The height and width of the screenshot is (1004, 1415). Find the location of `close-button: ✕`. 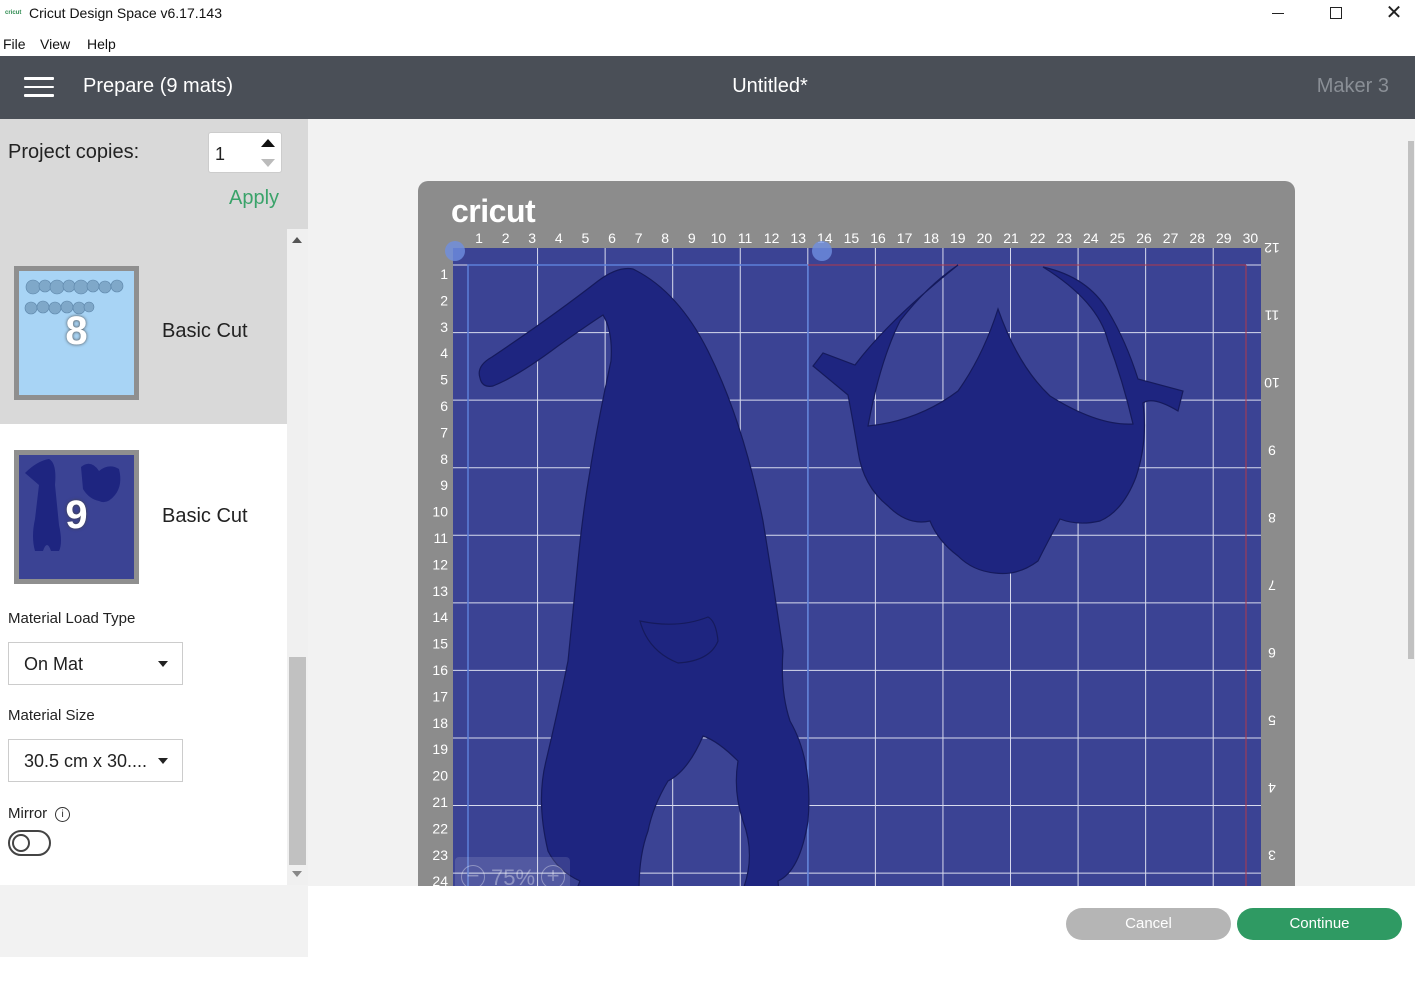

close-button: ✕ is located at coordinates (1393, 14).